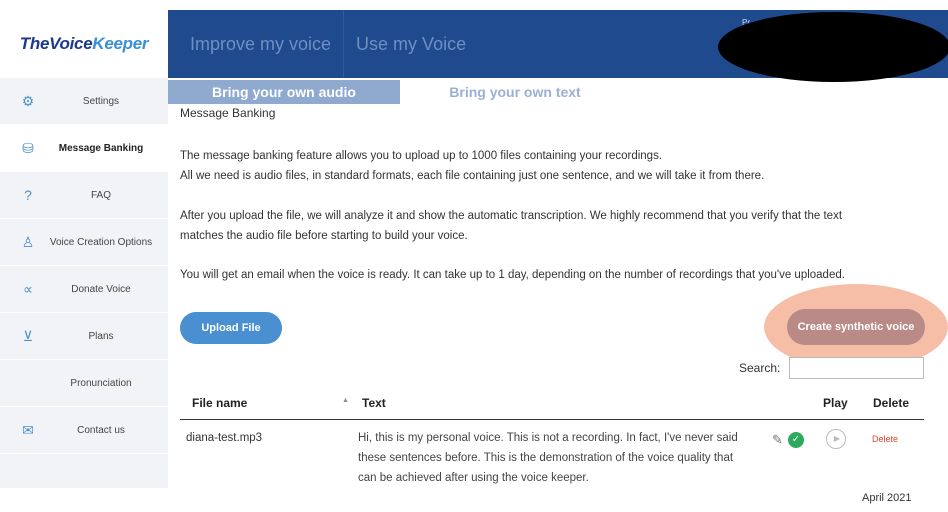 This screenshot has width=948, height=512. I want to click on sidebar-item-donate-voice: ∝ Donate Voice, so click(84, 289).